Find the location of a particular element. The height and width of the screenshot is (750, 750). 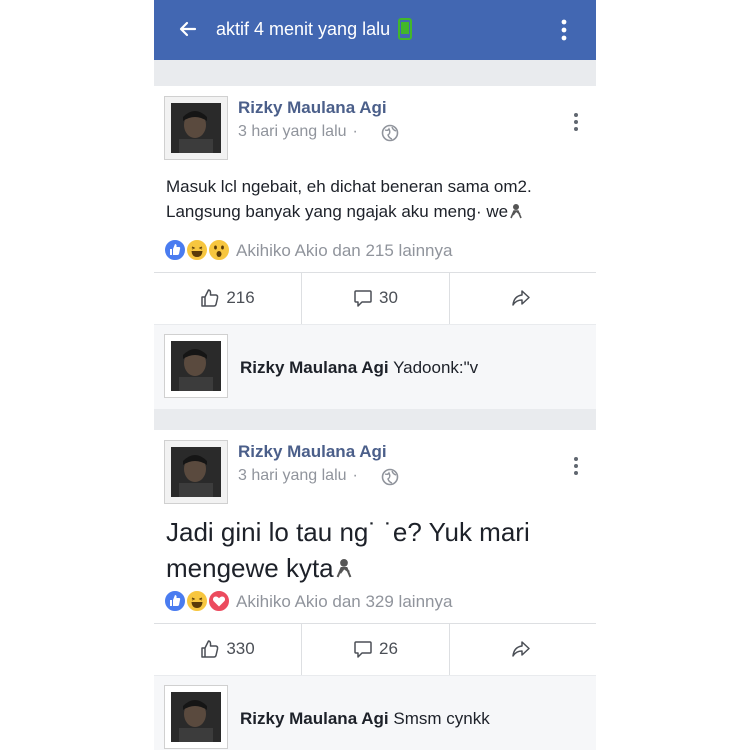

comment-button: 26 is located at coordinates (375, 649).